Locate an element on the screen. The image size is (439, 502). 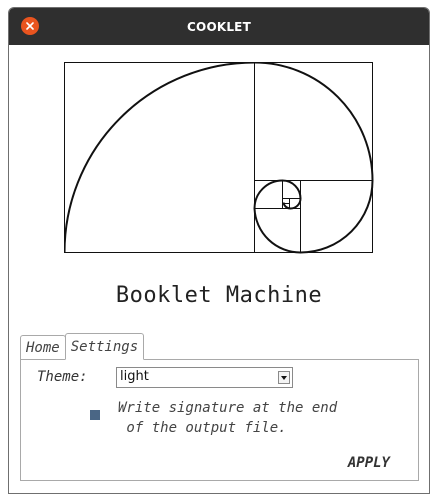
theme-selected-value: light is located at coordinates (134, 376).